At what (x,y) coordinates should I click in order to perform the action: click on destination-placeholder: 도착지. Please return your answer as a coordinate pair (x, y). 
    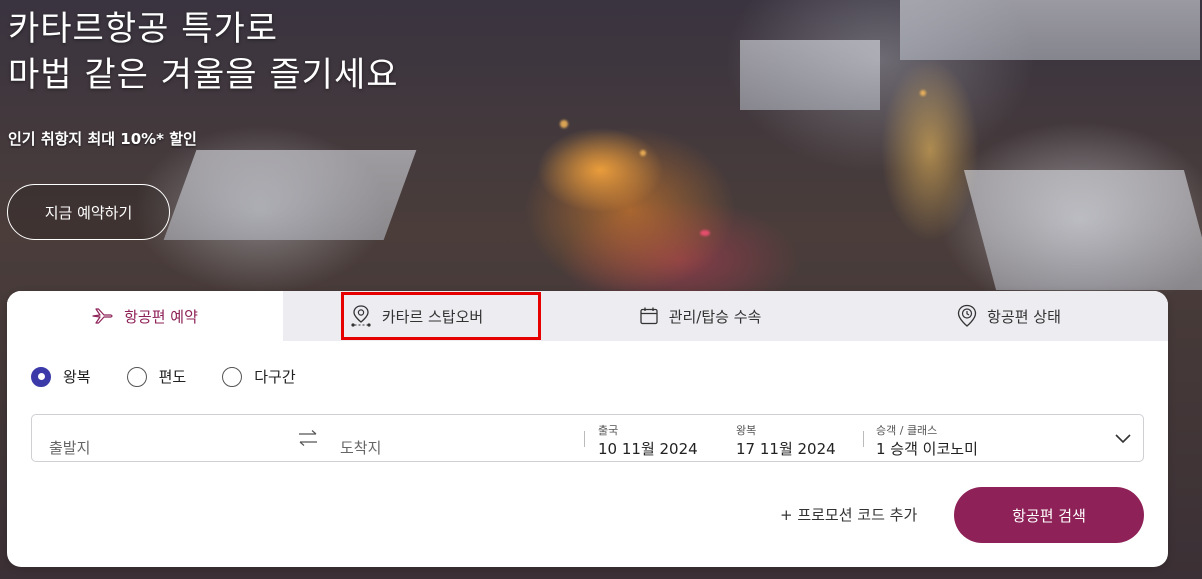
    Looking at the image, I should click on (361, 448).